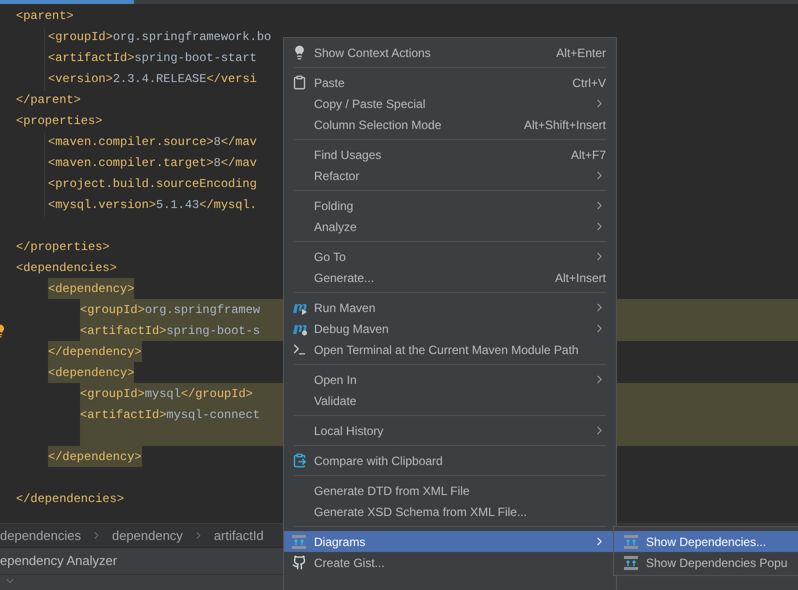  I want to click on code-line: </parent>, so click(48, 100).